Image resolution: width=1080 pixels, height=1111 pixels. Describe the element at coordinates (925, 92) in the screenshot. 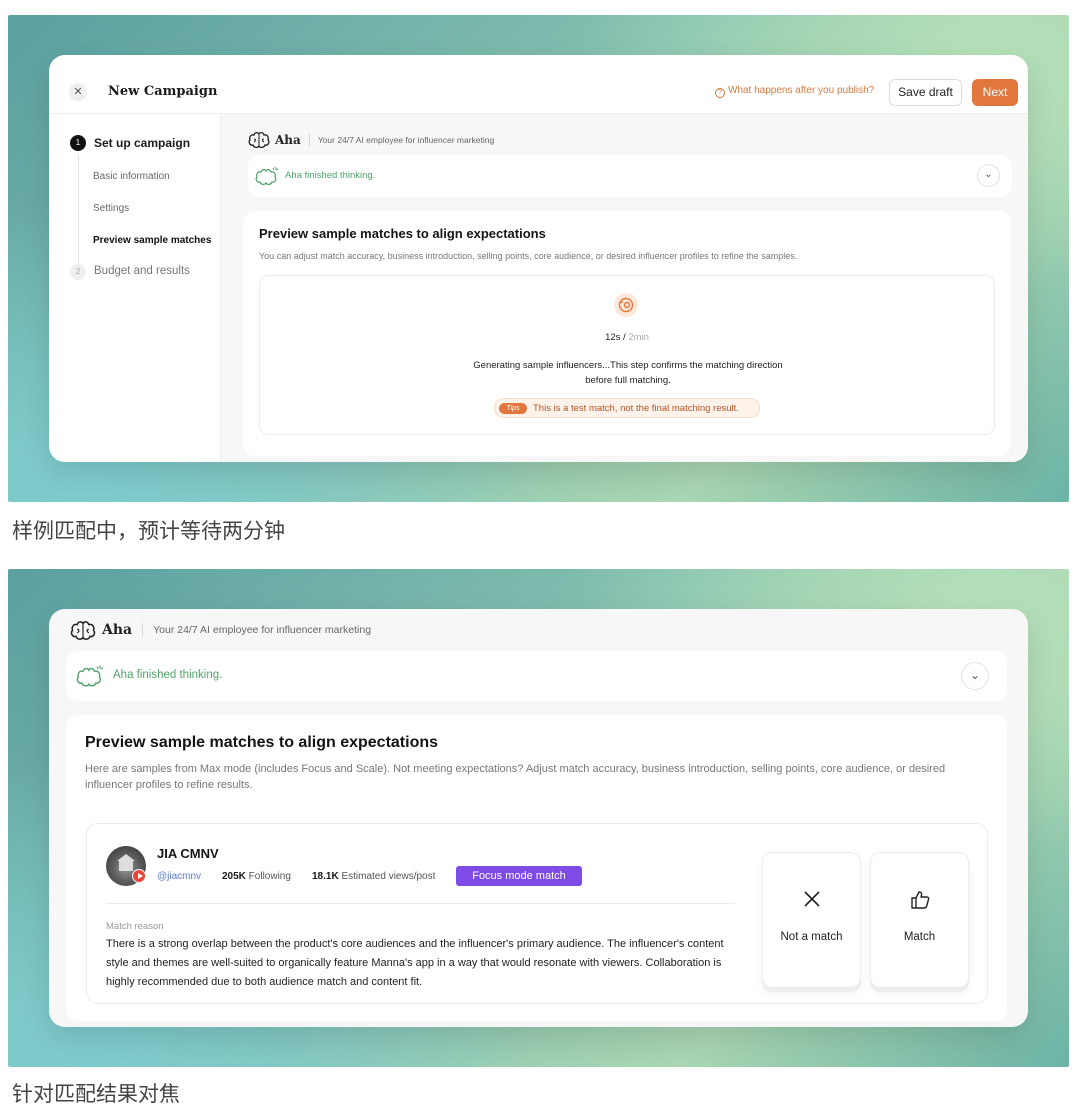

I see `save-draft-button: Save draft` at that location.